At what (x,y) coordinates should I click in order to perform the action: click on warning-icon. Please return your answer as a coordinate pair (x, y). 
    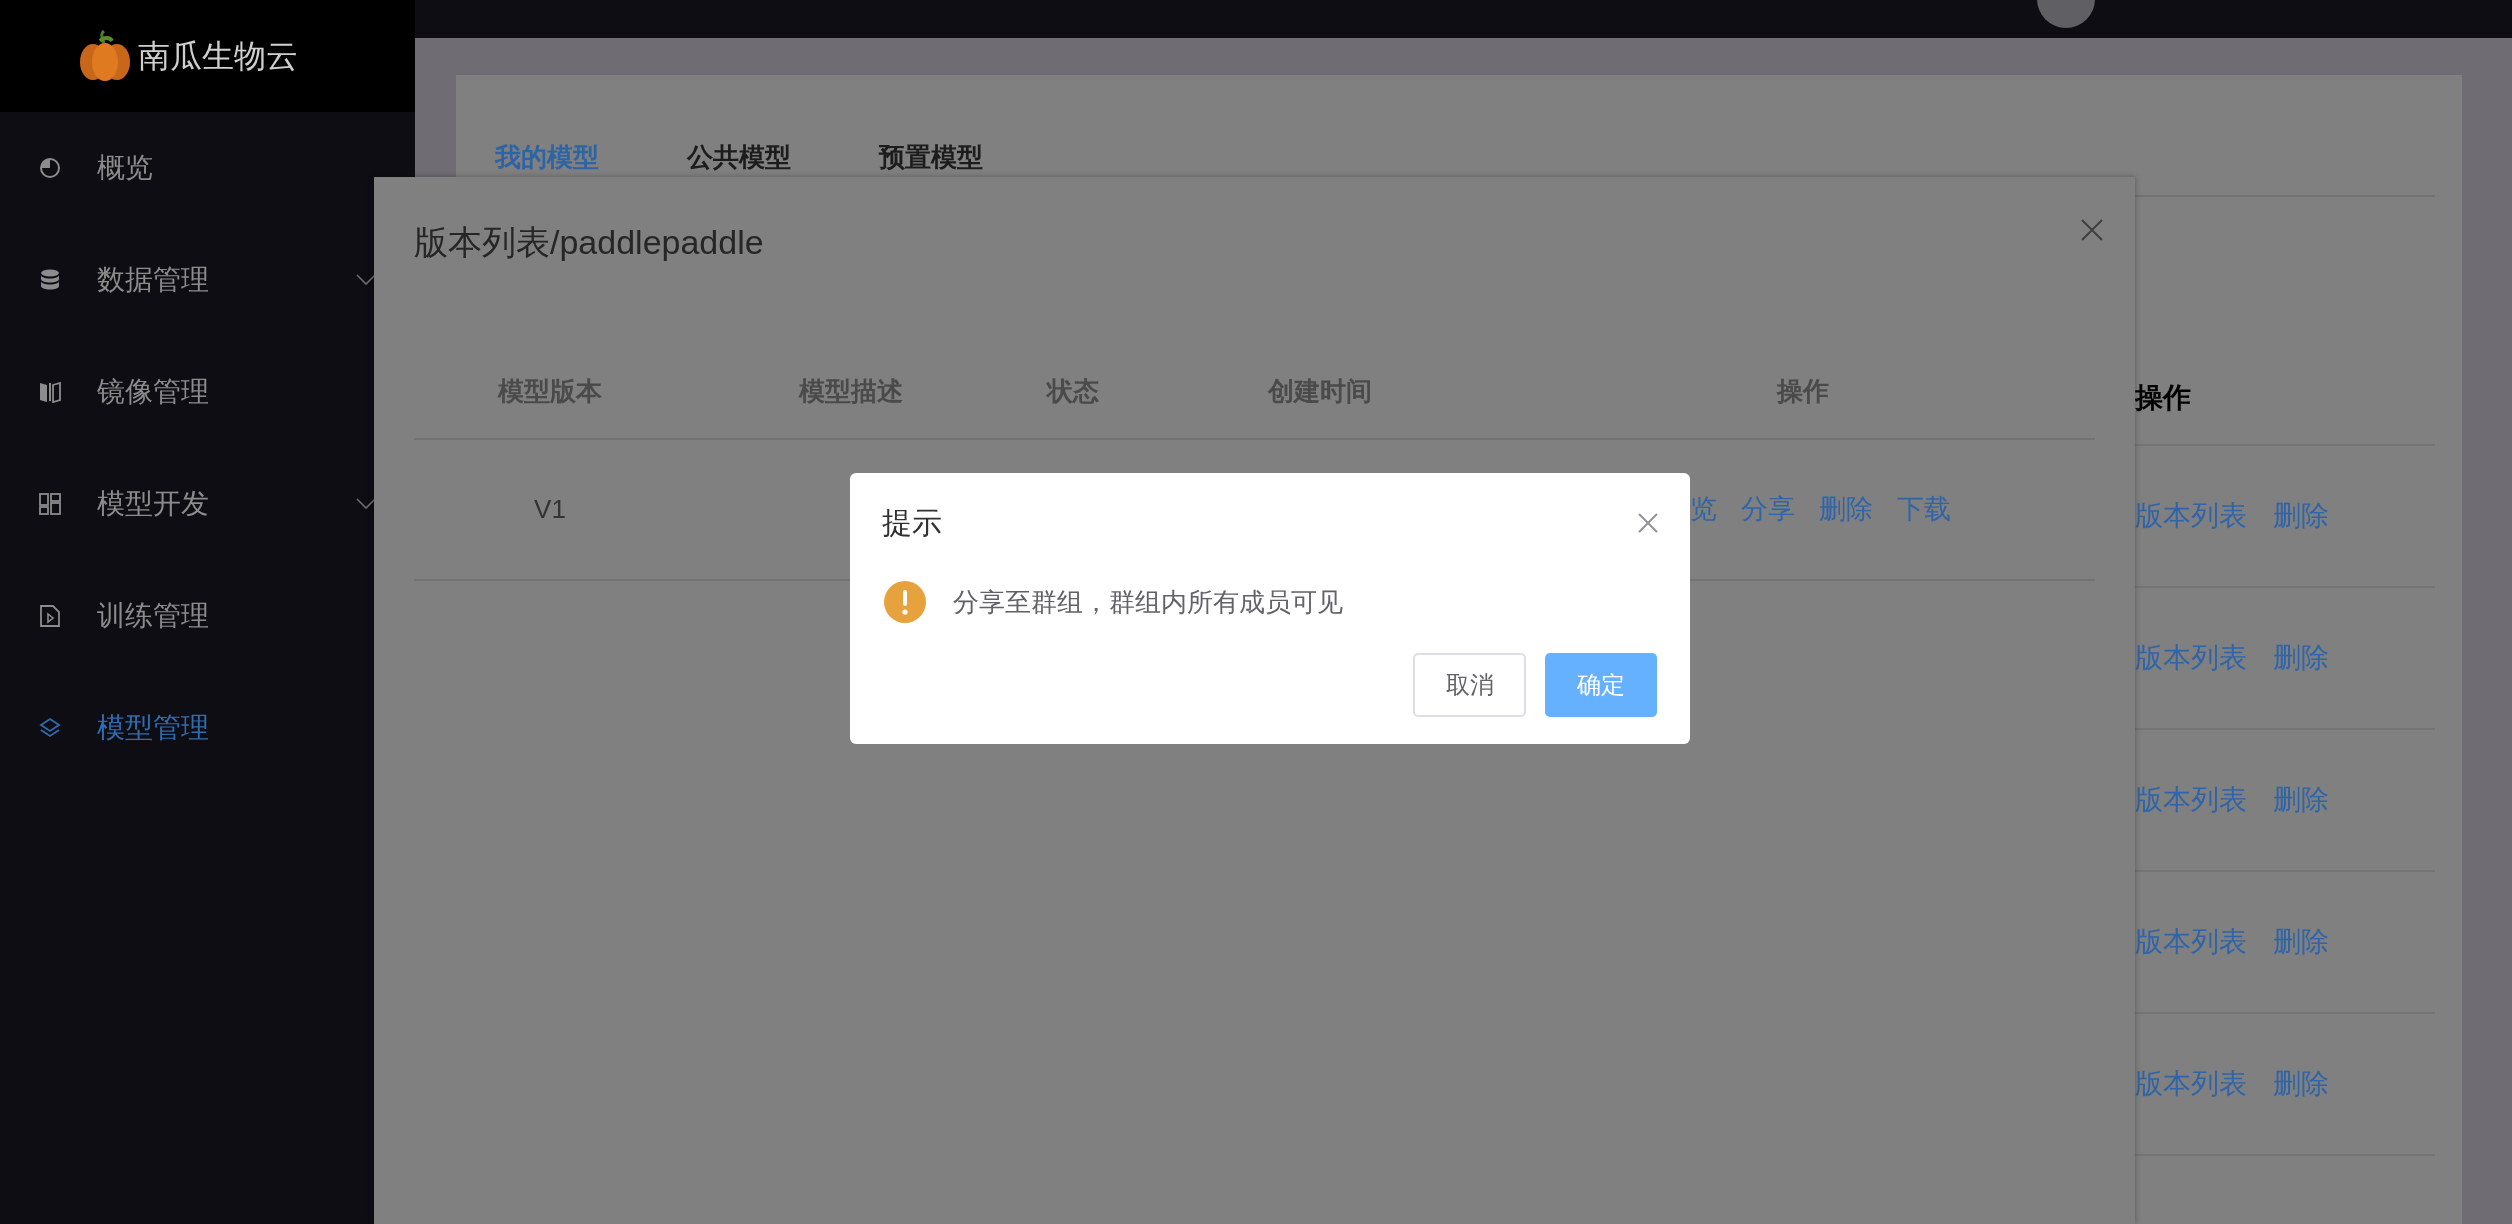
    Looking at the image, I should click on (905, 602).